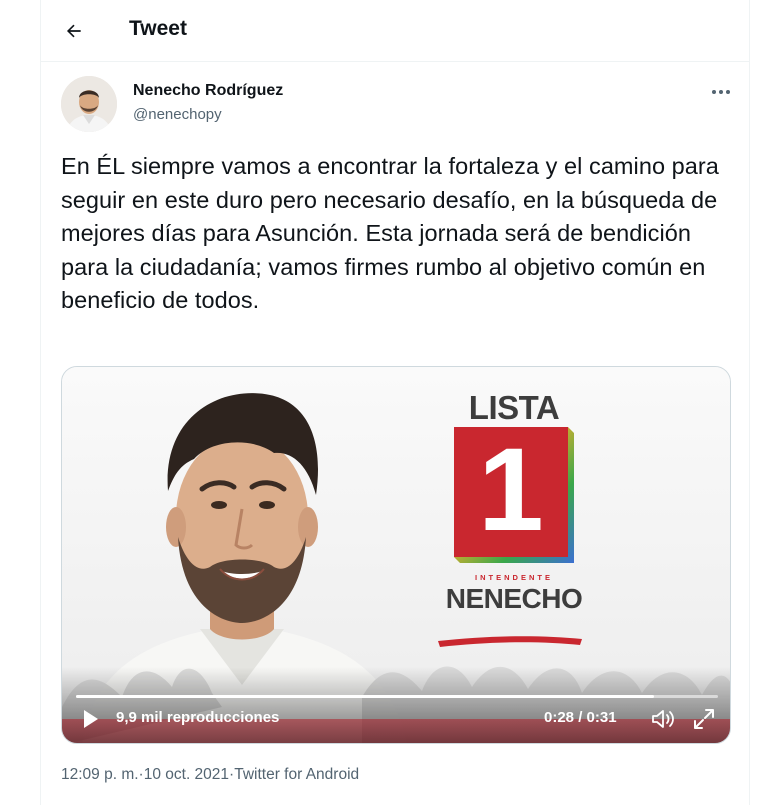  I want to click on avatar, so click(89, 104).